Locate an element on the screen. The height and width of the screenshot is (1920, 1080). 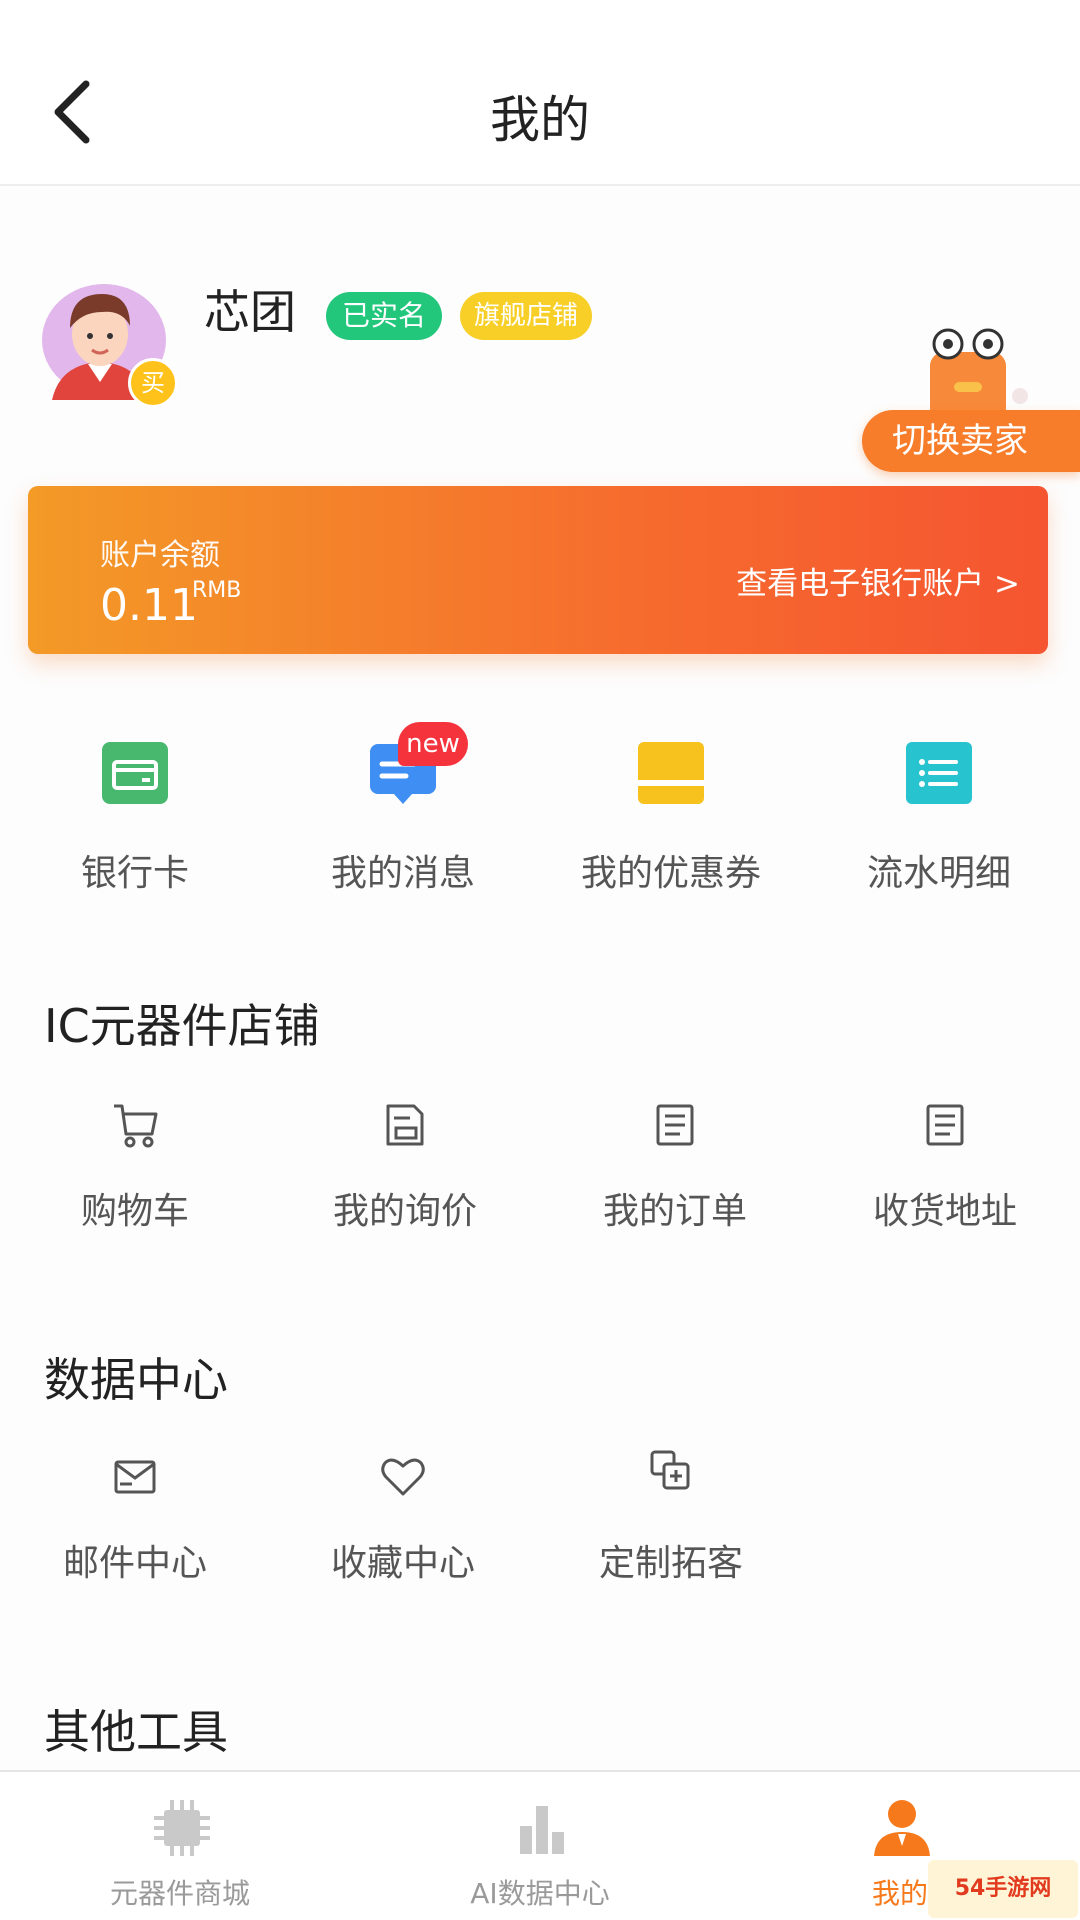
quick-transactions: 流水明细 is located at coordinates (939, 820).